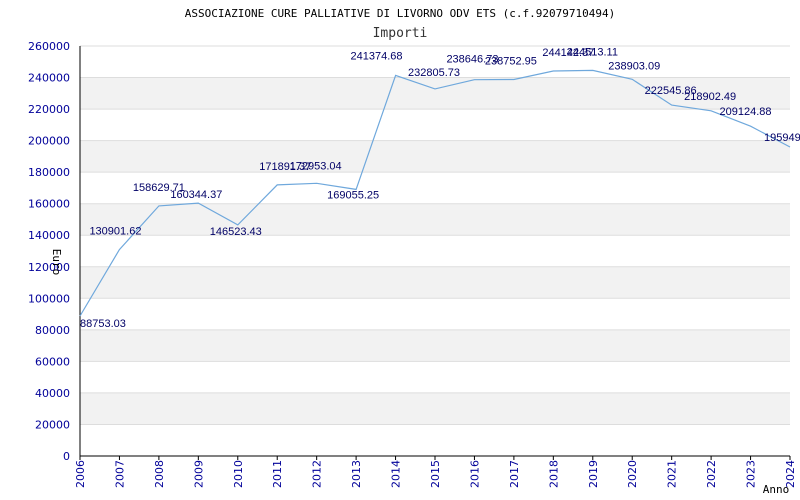  I want to click on y-tick-label: 0, so click(66, 456).